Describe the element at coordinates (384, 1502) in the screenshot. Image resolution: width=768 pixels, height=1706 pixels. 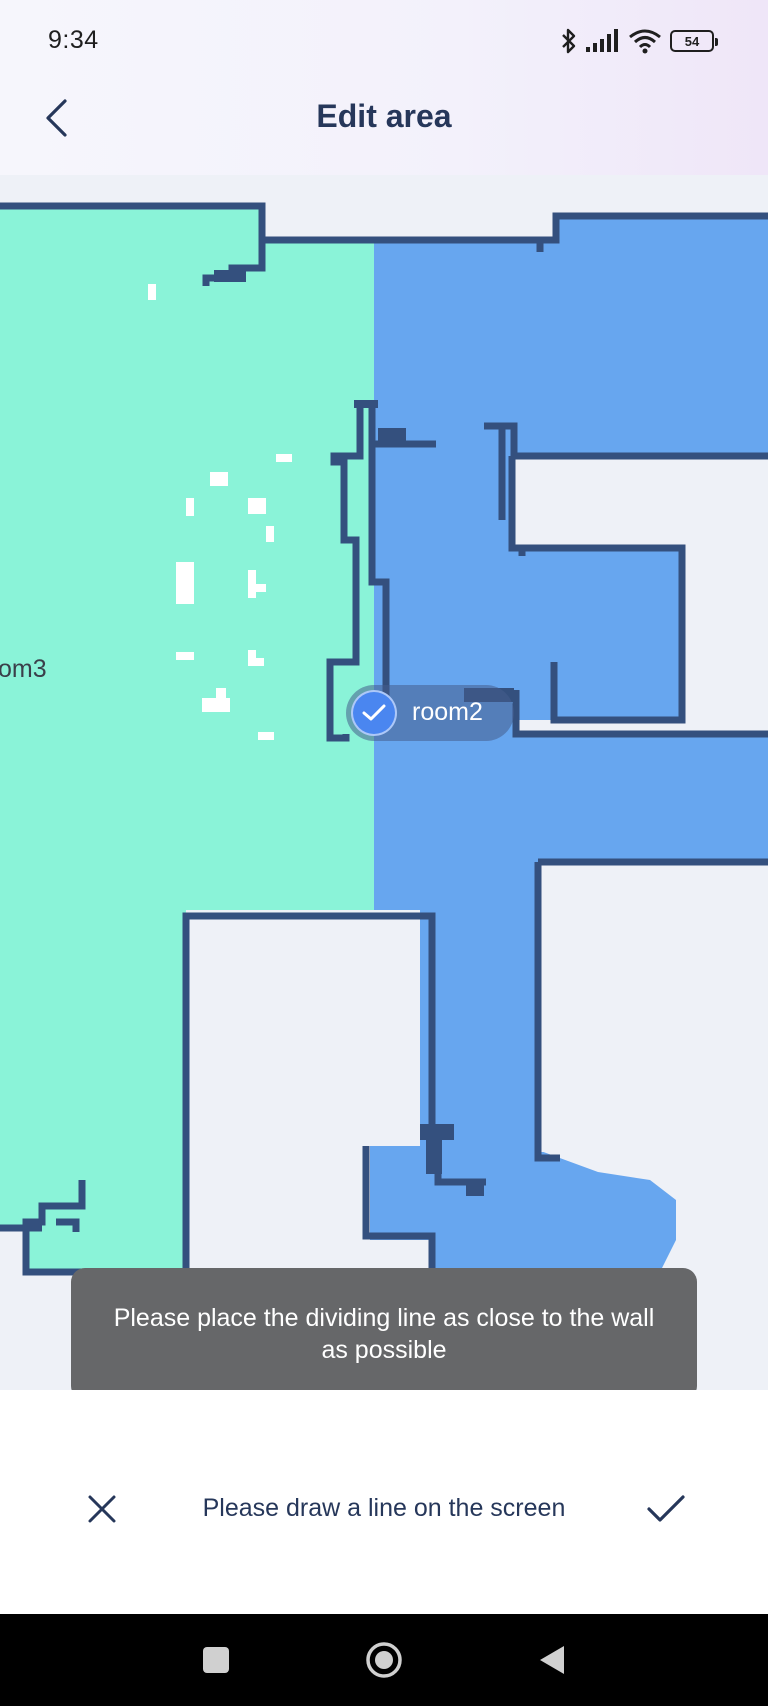
I see `action-bar: Please draw a line on the screen` at that location.